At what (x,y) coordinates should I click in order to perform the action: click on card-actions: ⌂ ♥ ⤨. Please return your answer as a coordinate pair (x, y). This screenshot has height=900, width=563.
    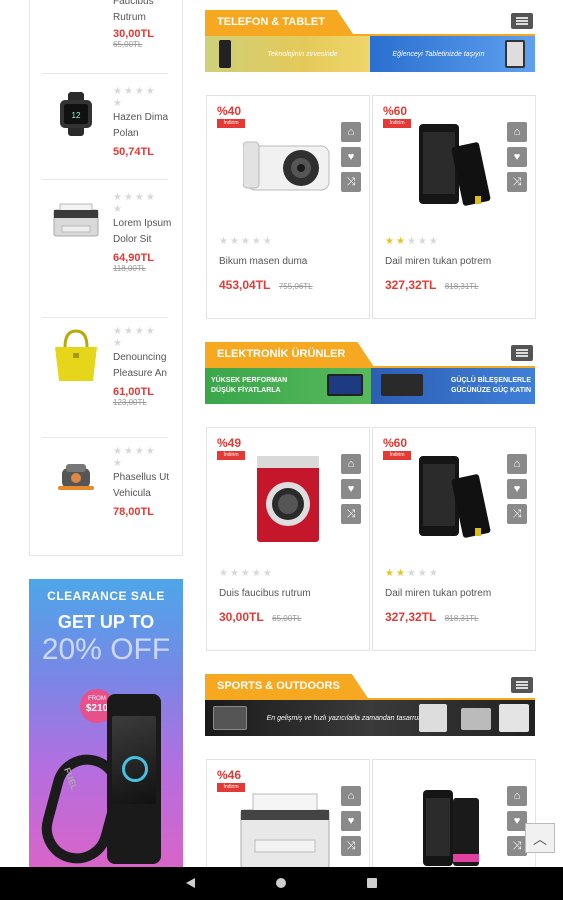
    Looking at the image, I should click on (517, 491).